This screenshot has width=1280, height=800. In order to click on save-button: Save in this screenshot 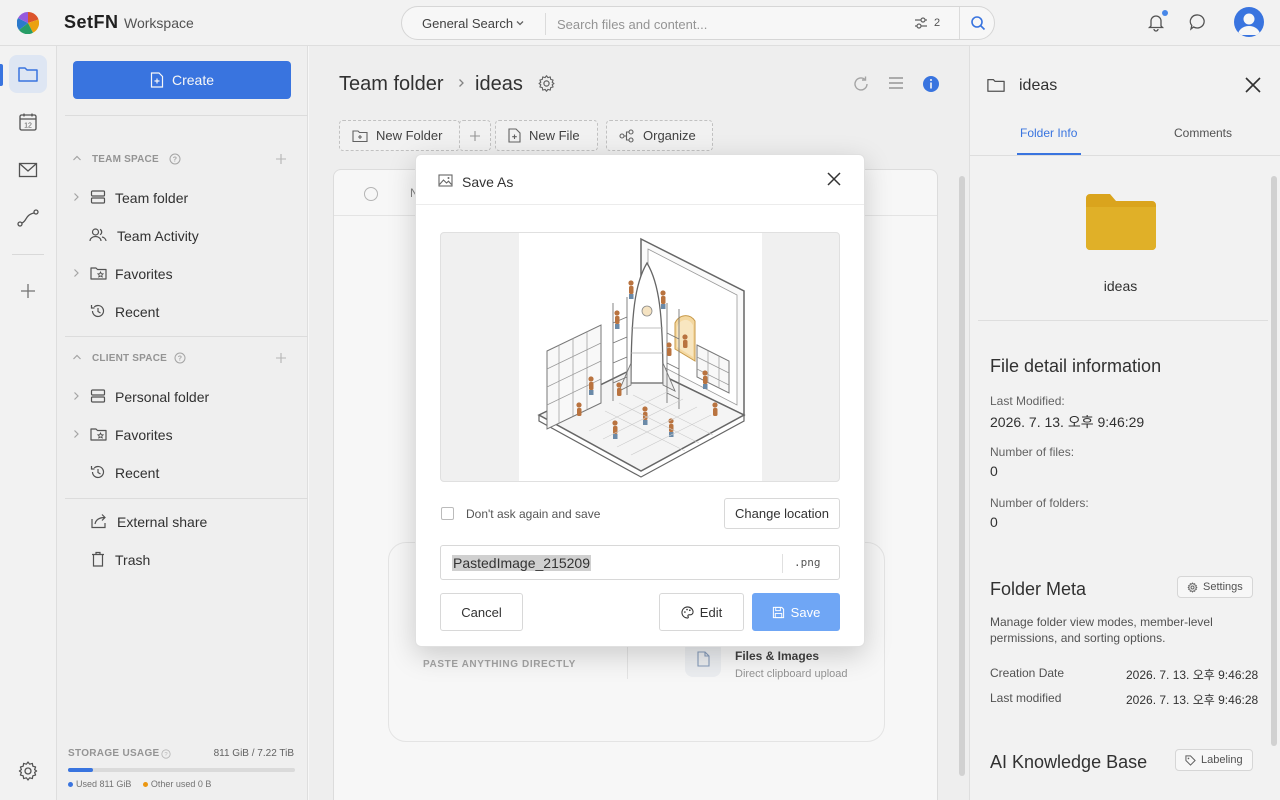, I will do `click(796, 612)`.